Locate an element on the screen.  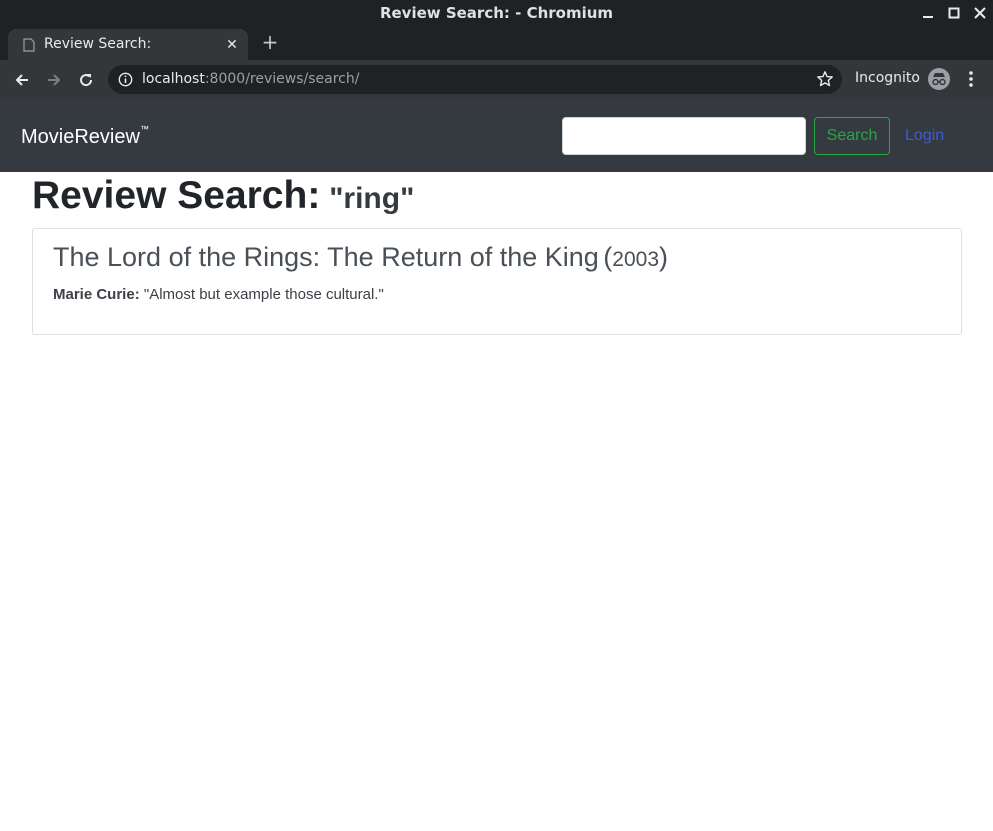
page-icon is located at coordinates (29, 45).